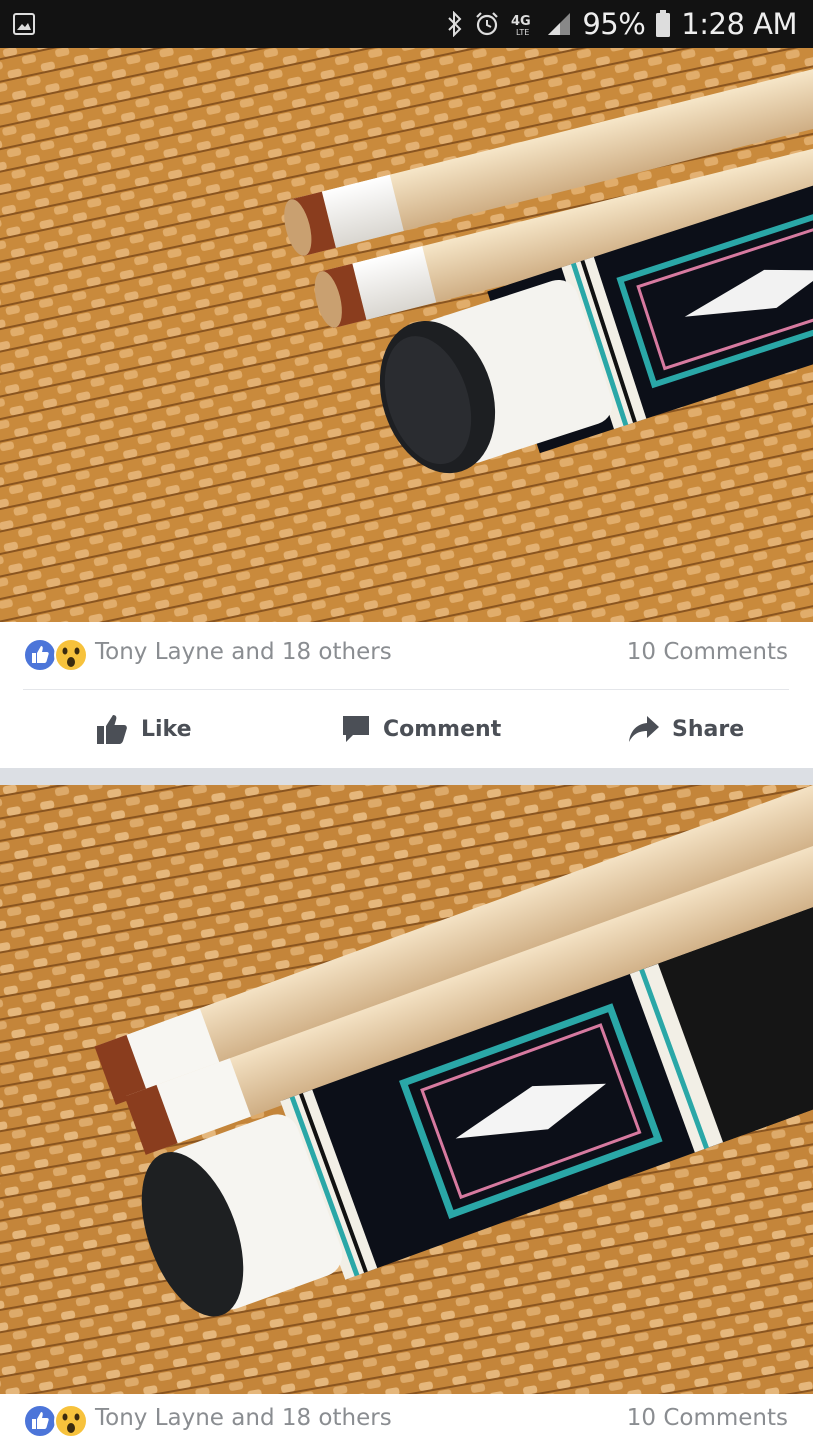 The width and height of the screenshot is (813, 1446). I want to click on bluetooth-icon, so click(455, 24).